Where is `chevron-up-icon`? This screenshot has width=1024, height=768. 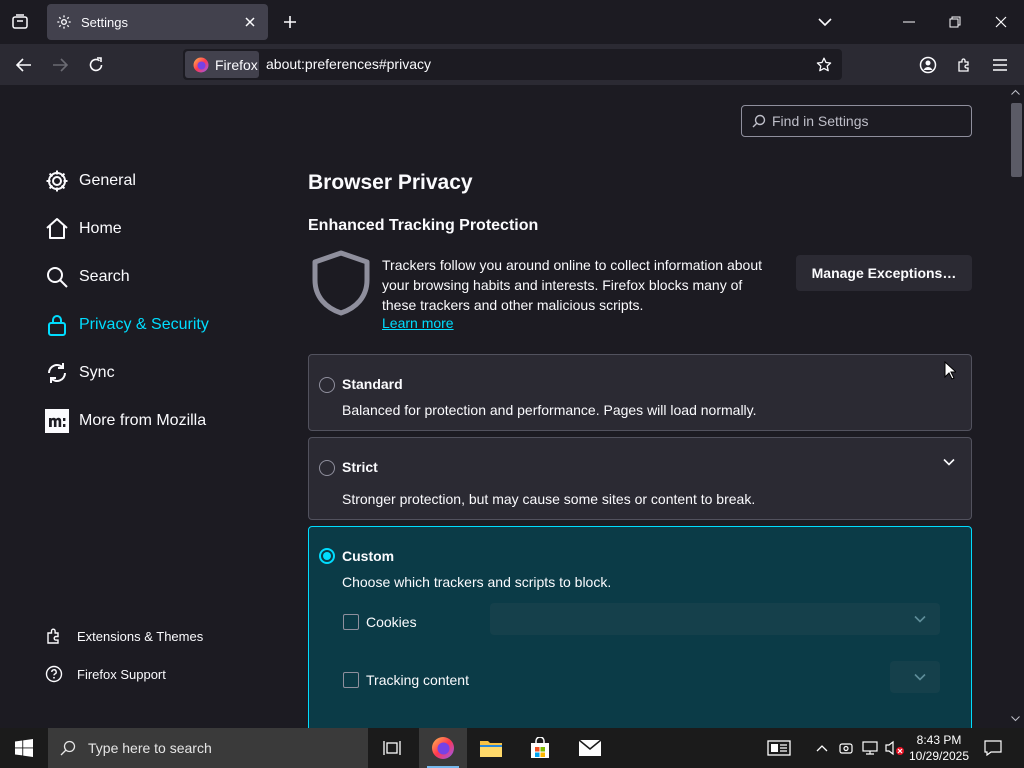 chevron-up-icon is located at coordinates (822, 748).